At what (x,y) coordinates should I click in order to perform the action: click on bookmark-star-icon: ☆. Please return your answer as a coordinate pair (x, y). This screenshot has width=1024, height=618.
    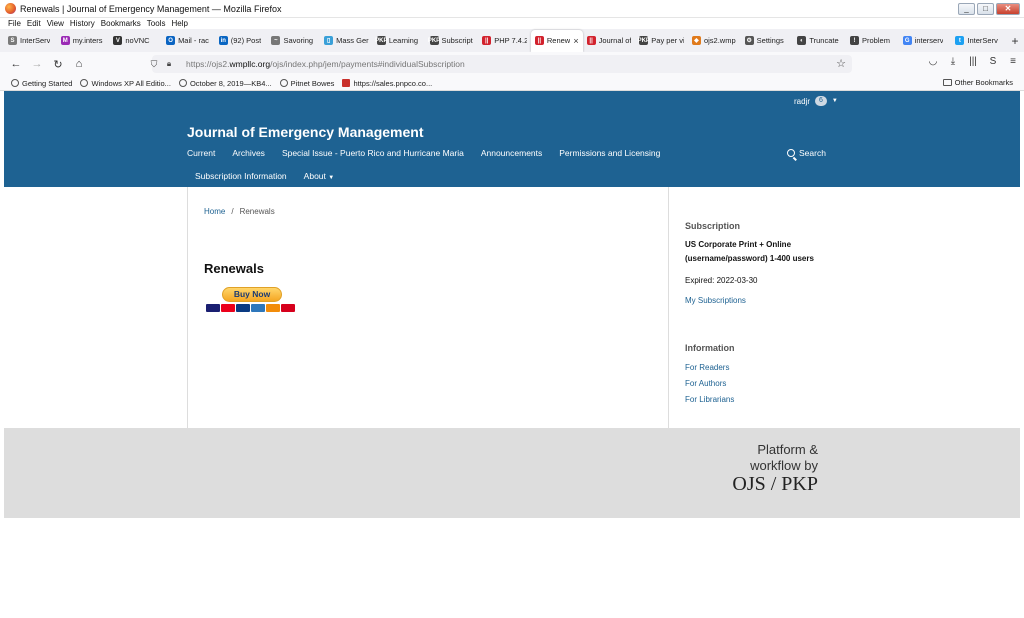
    Looking at the image, I should click on (841, 63).